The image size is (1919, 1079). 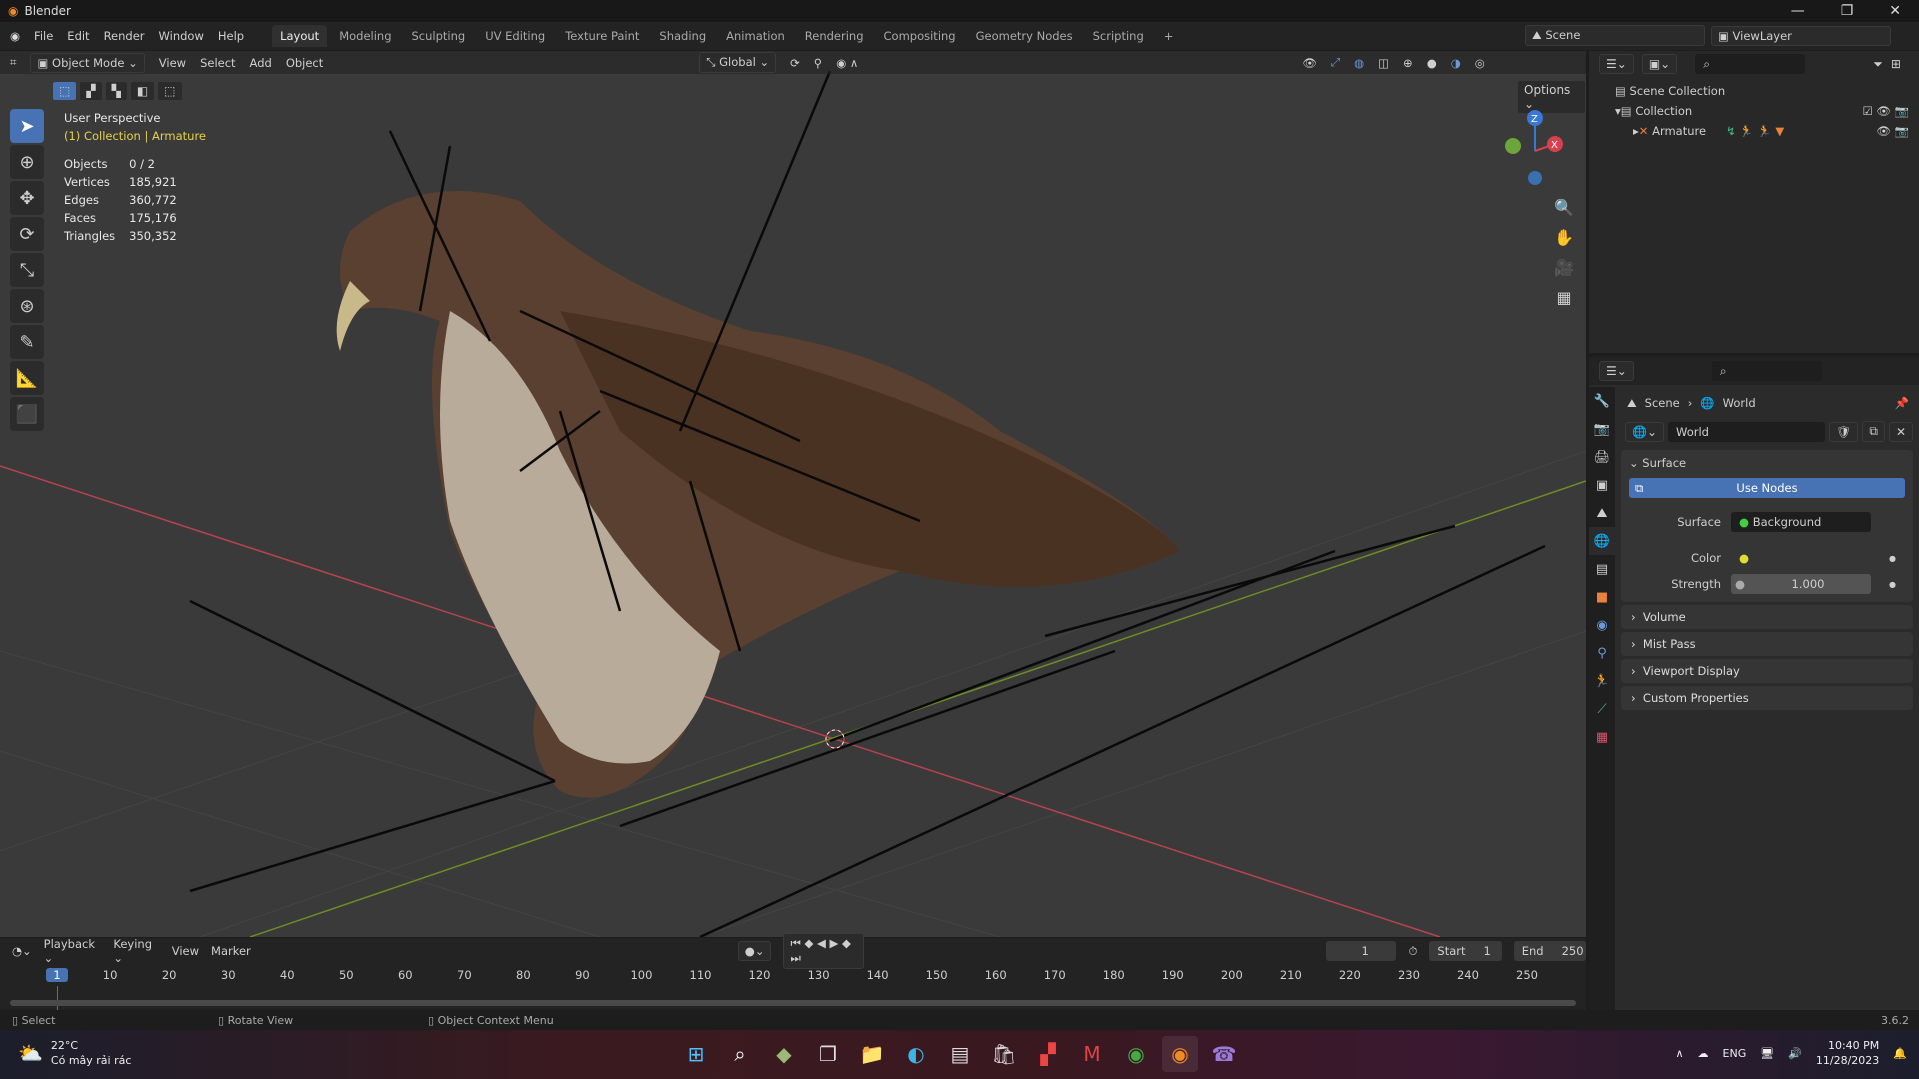 What do you see at coordinates (1750, 64) in the screenshot?
I see `outliner-search-input: ⌕` at bounding box center [1750, 64].